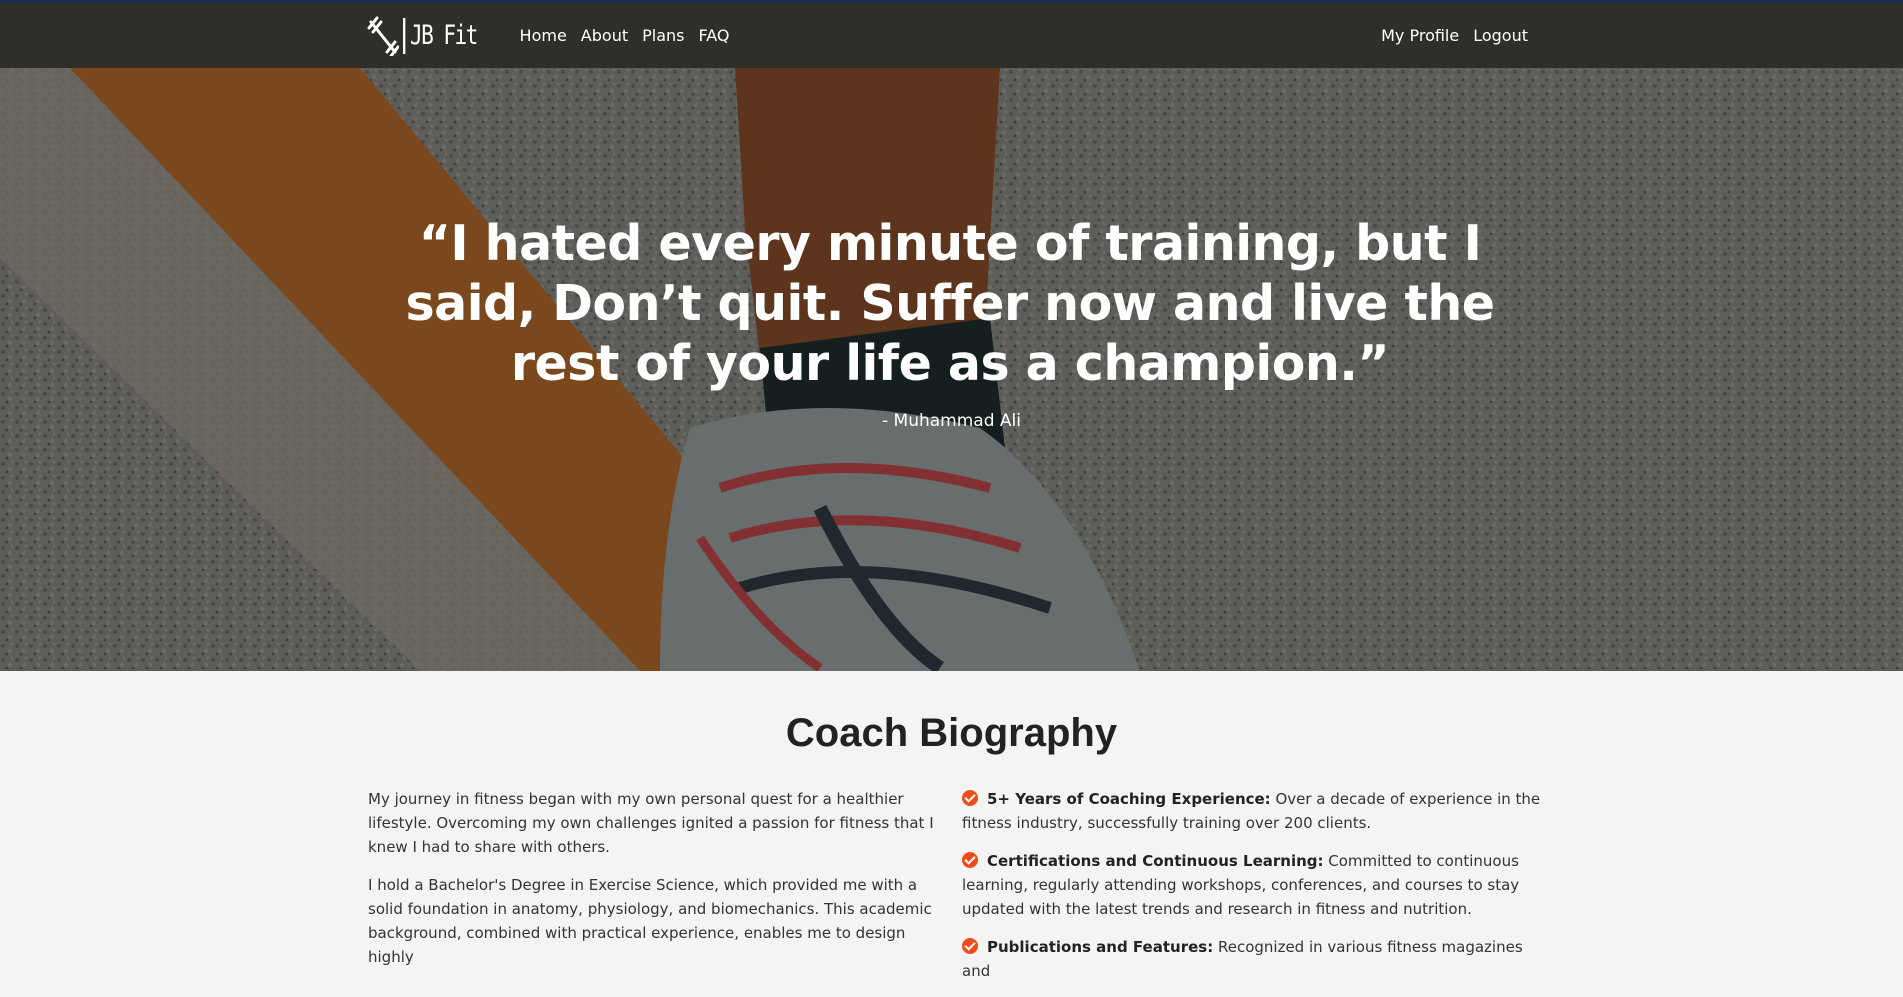  Describe the element at coordinates (604, 35) in the screenshot. I see `nav-link-about: About` at that location.